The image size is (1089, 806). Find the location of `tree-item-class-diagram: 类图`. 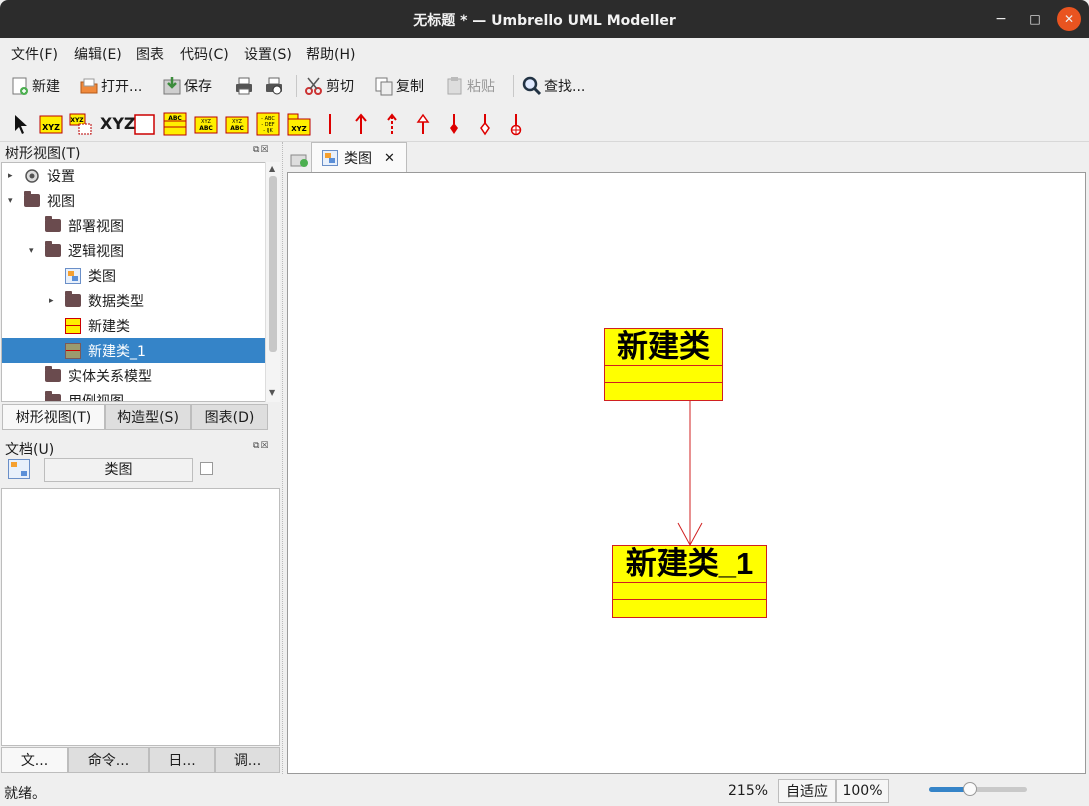

tree-item-class-diagram: 类图 is located at coordinates (134, 275).